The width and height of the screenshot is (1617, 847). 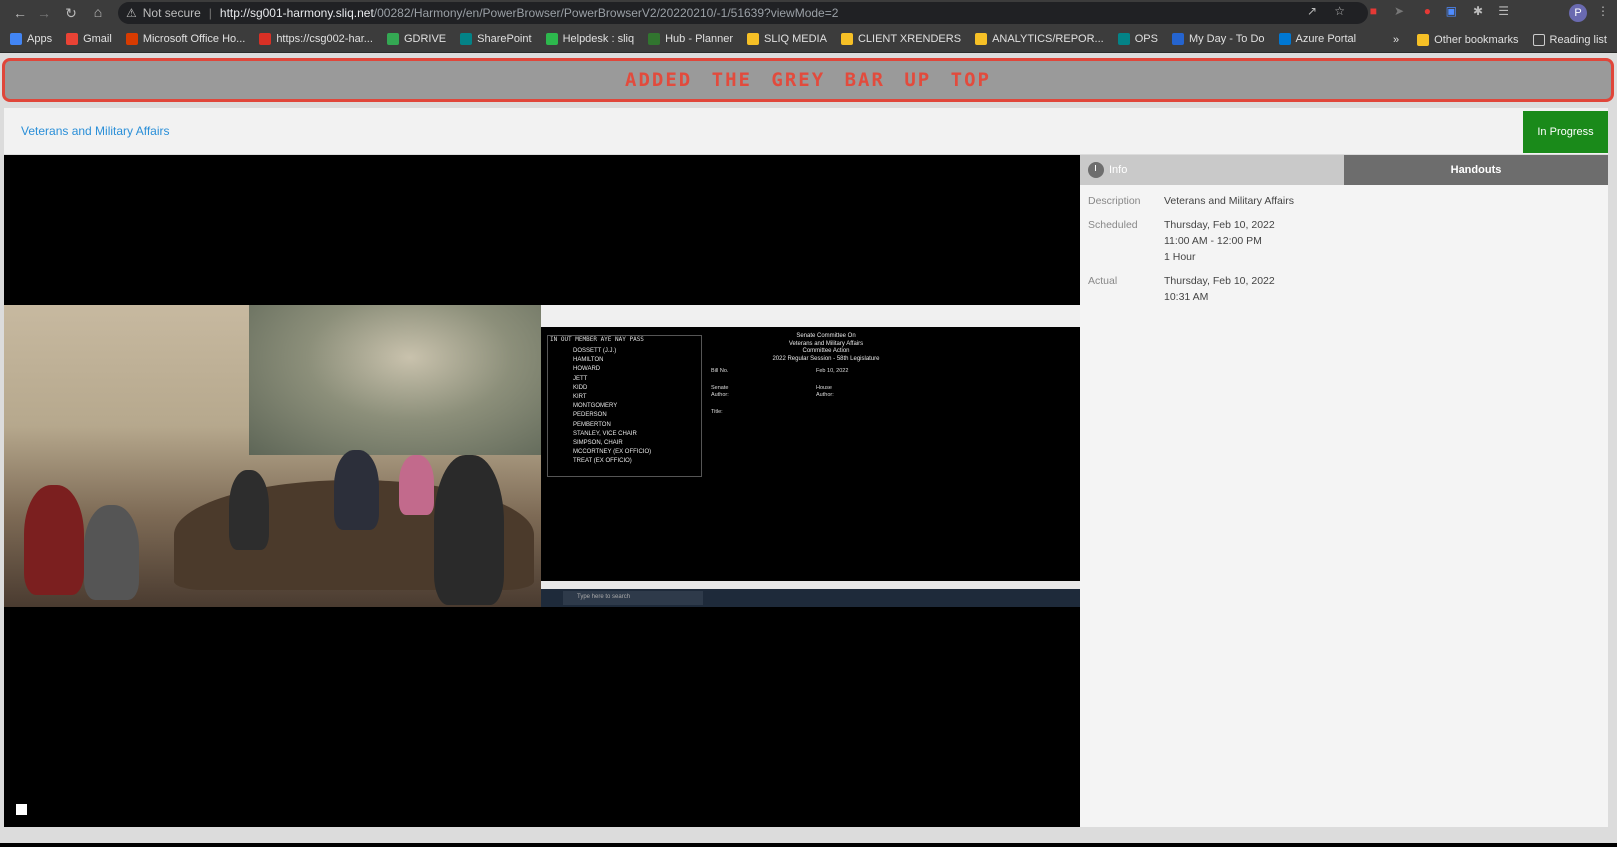 What do you see at coordinates (1219, 281) in the screenshot?
I see `actual-date: Thursday, Feb 10, 2022` at bounding box center [1219, 281].